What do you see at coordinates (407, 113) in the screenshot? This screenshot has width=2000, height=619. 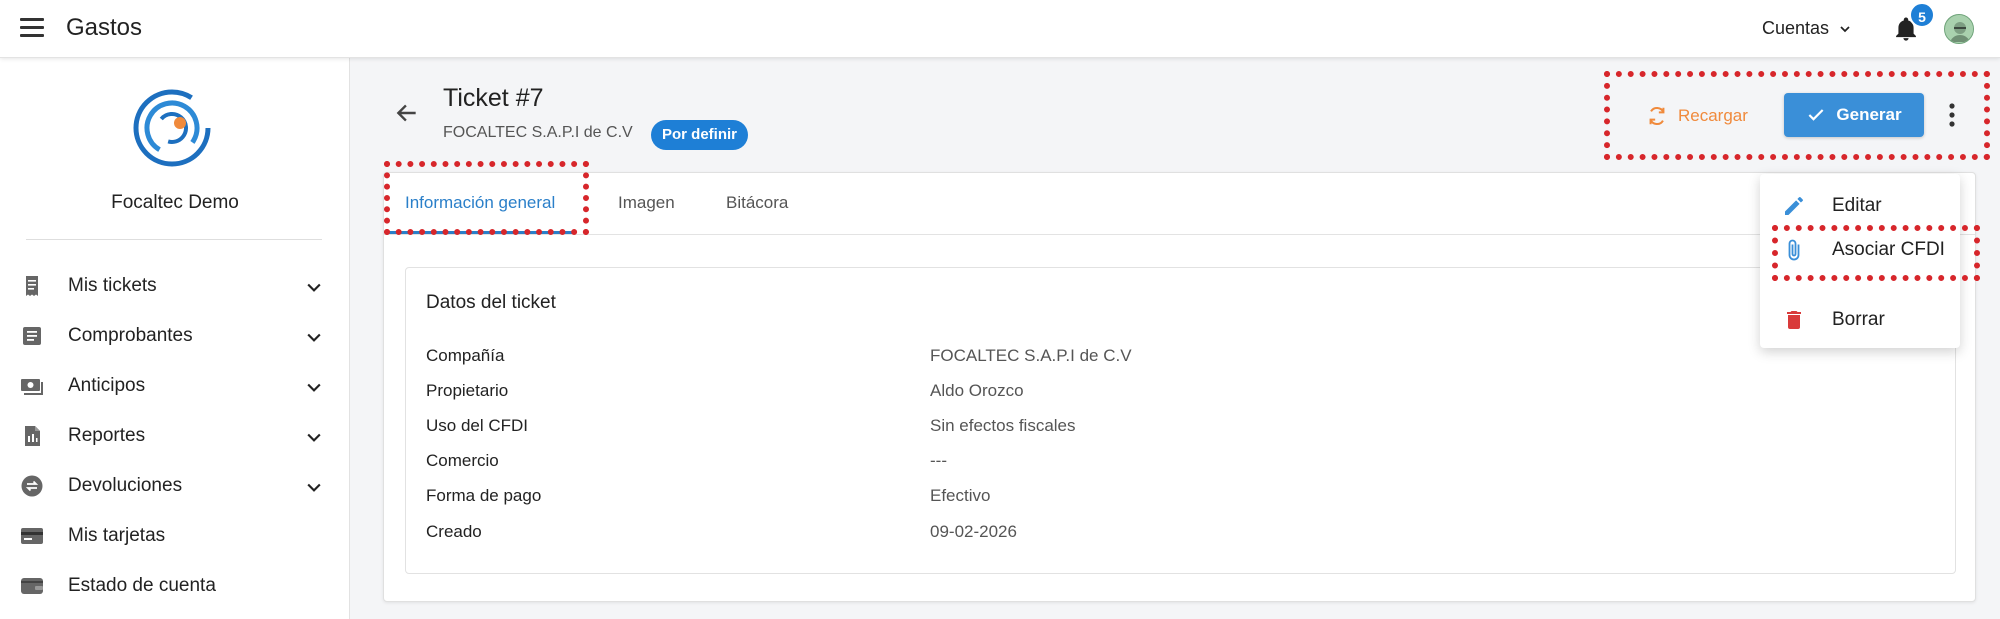 I see `back-arrow-icon` at bounding box center [407, 113].